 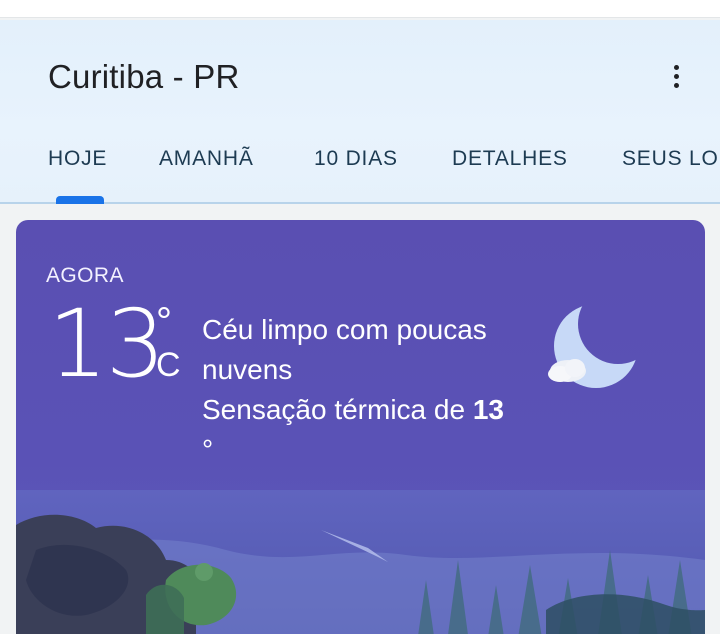 What do you see at coordinates (356, 159) in the screenshot?
I see `tab-10-days: 10 DIAS` at bounding box center [356, 159].